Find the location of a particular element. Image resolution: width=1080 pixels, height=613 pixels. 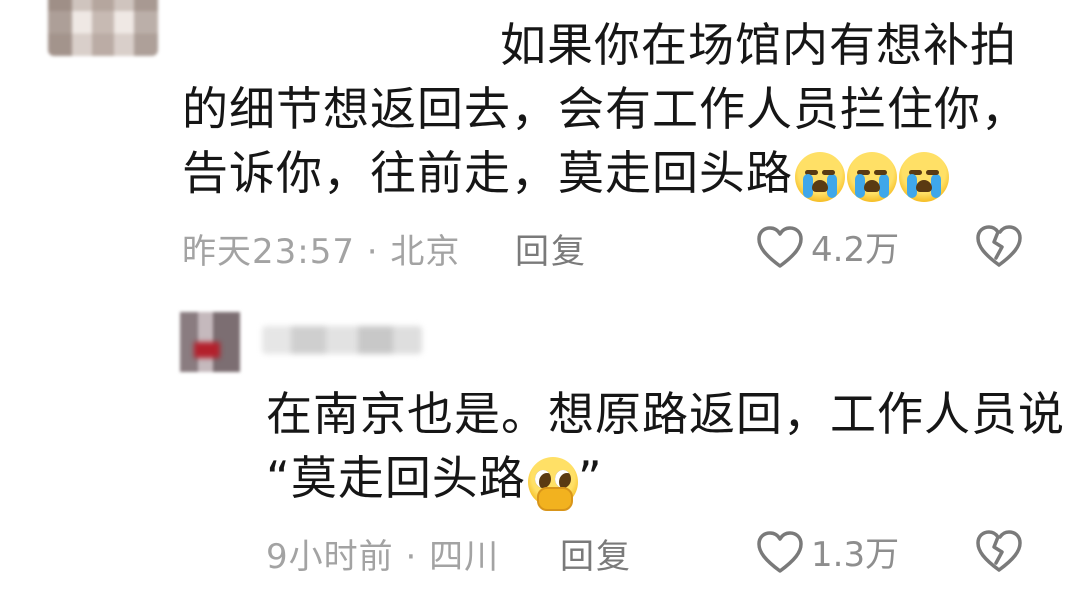

reply-meta: 9小时前 · 四川 is located at coordinates (382, 553).